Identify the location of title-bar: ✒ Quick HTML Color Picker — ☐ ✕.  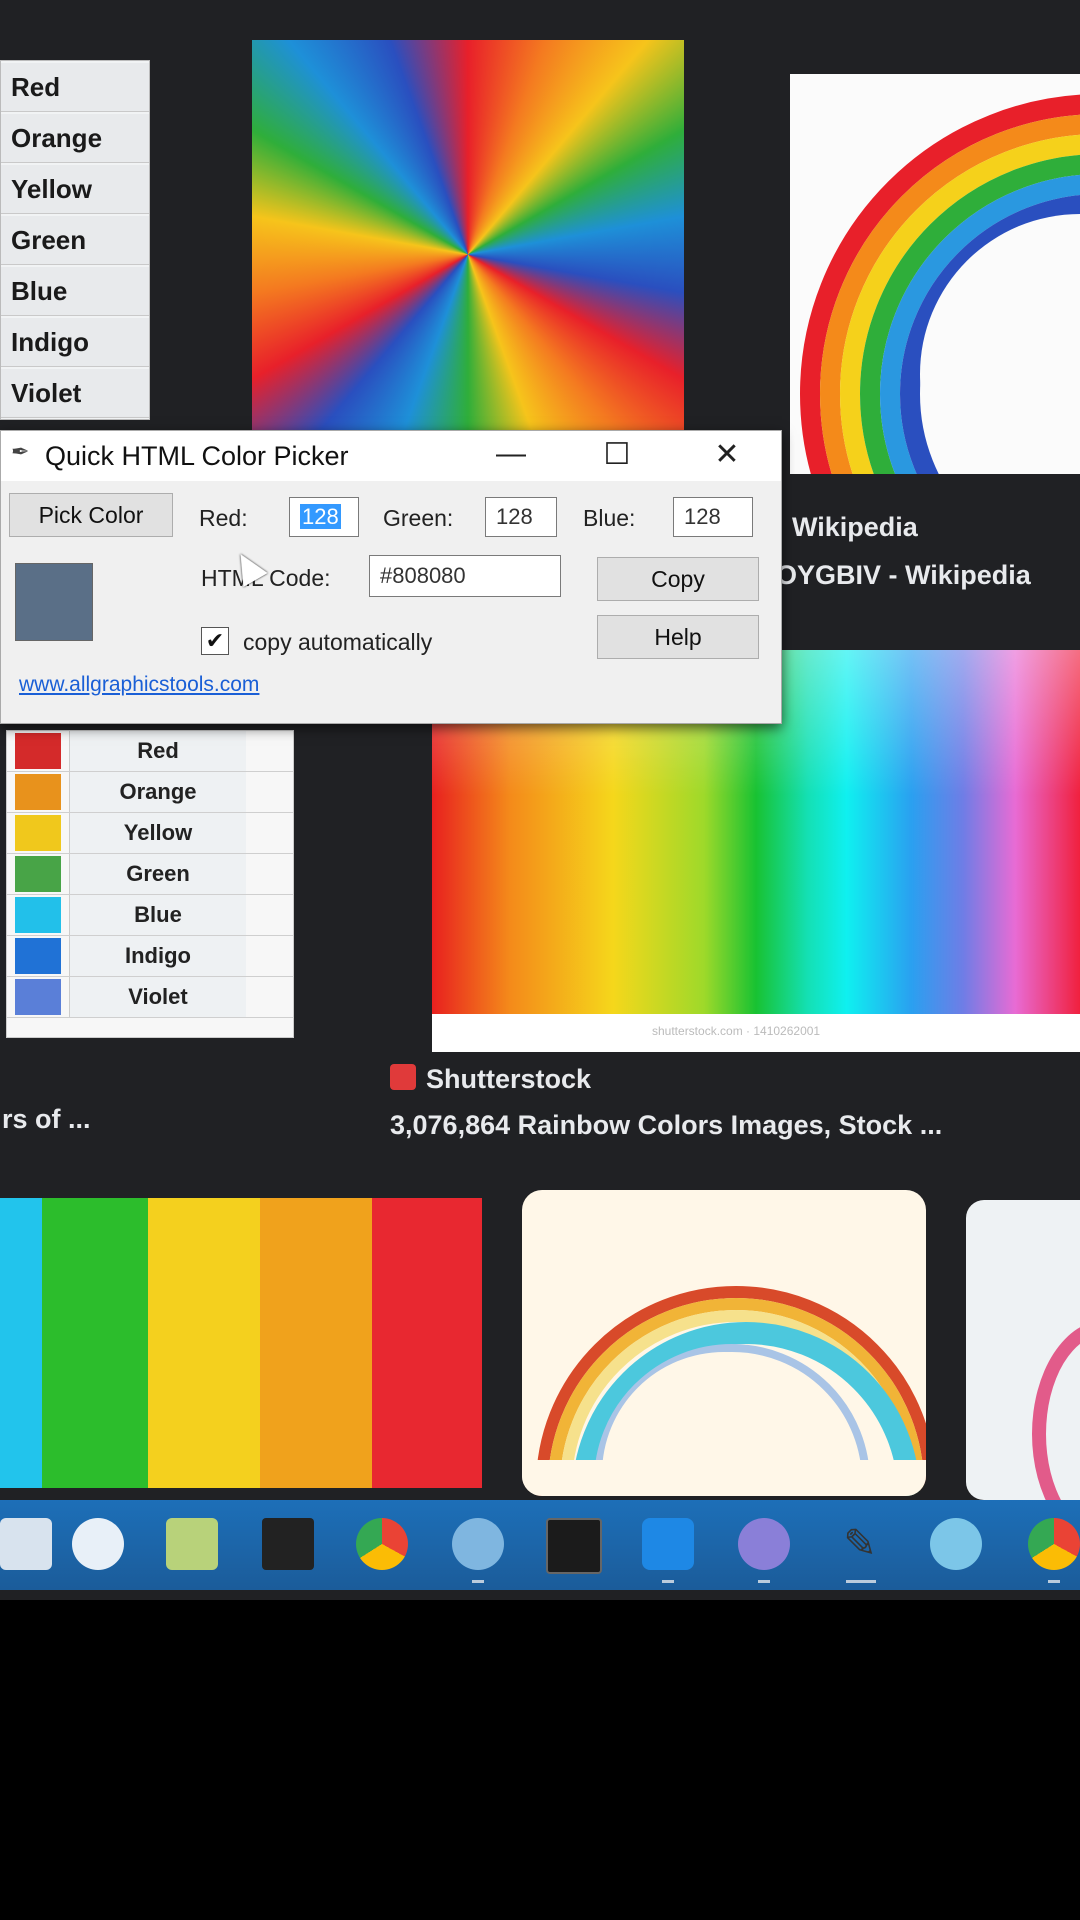
(391, 456).